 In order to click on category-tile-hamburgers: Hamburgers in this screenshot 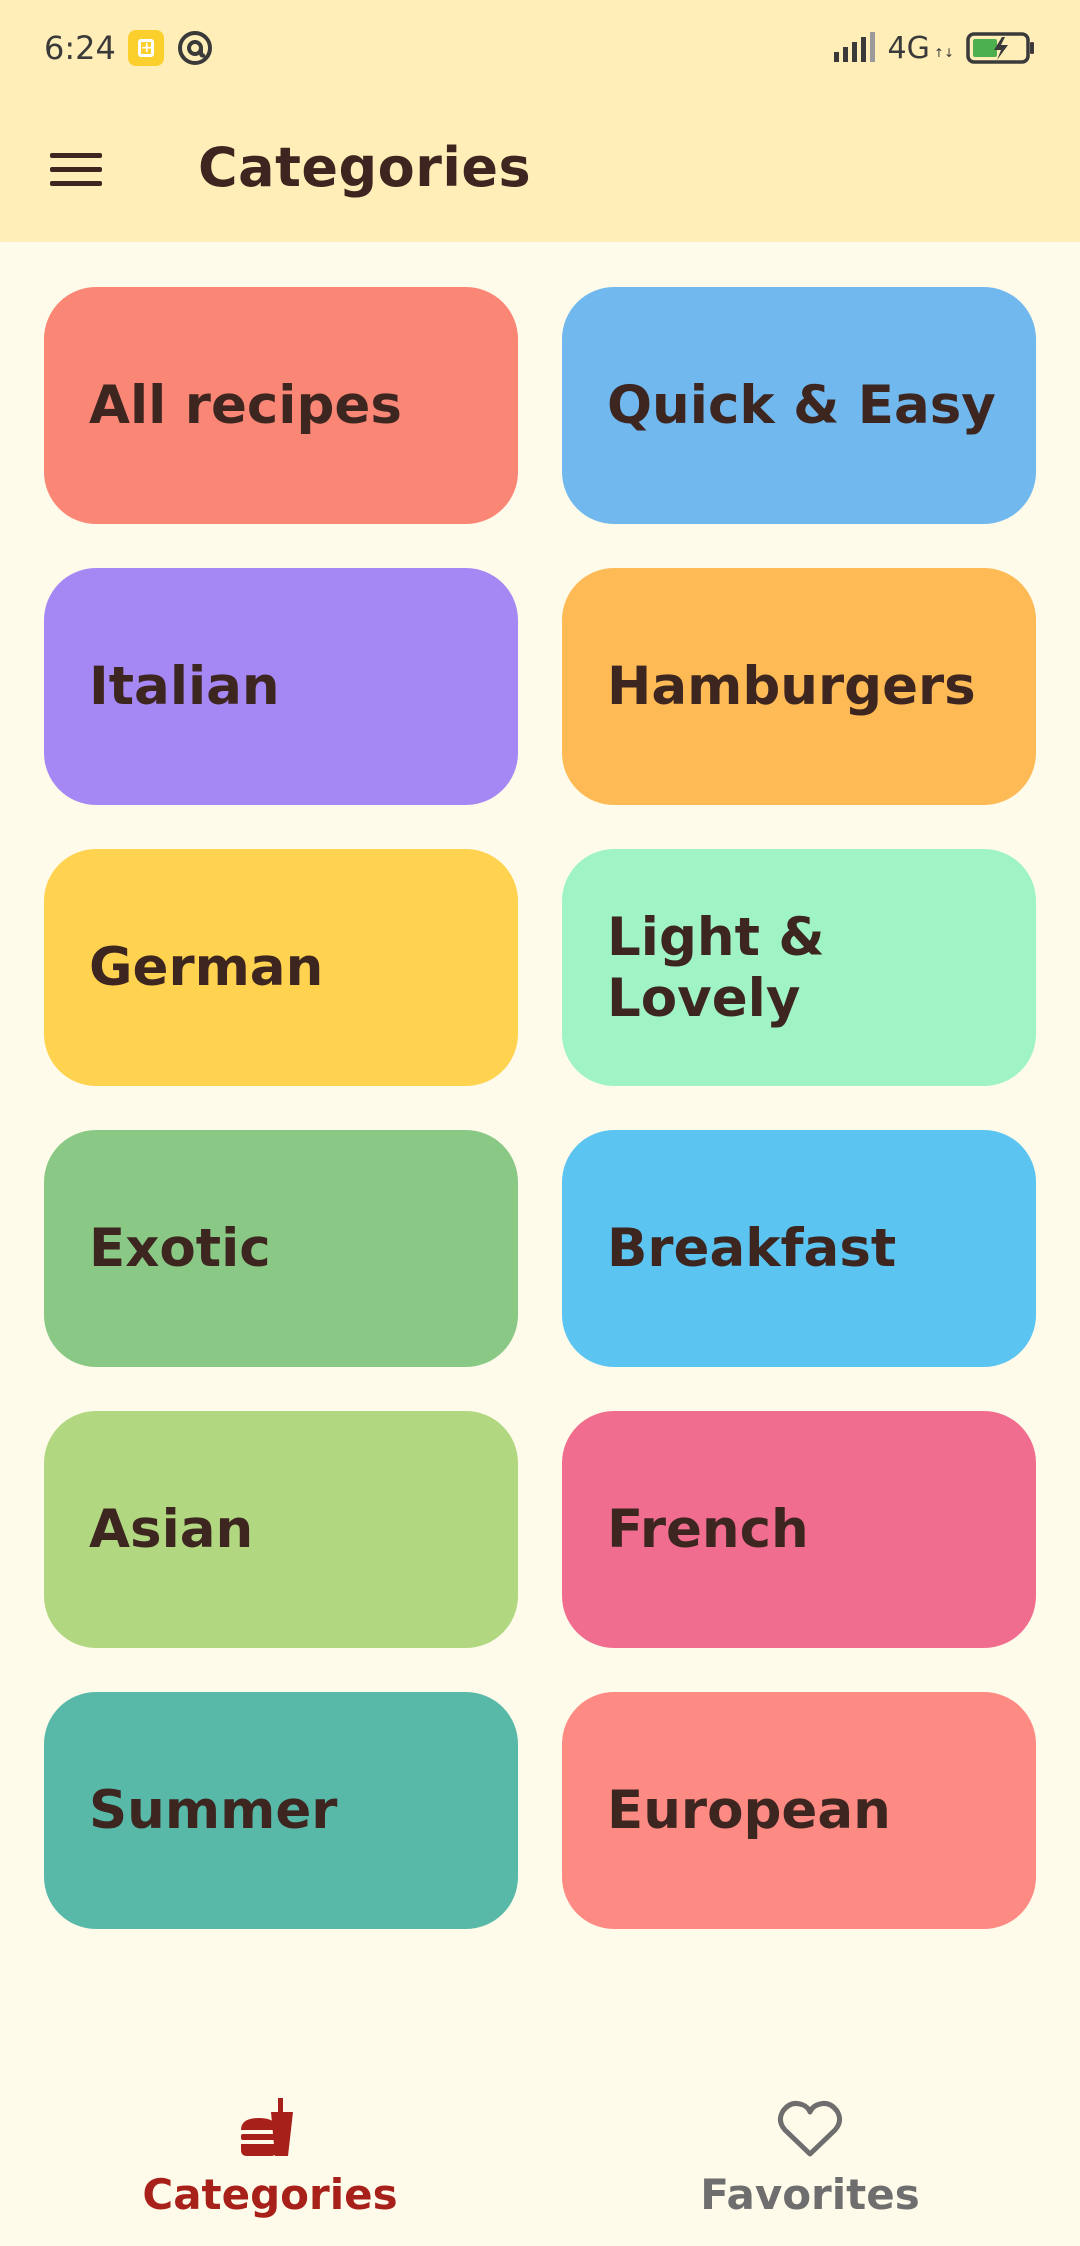, I will do `click(799, 686)`.